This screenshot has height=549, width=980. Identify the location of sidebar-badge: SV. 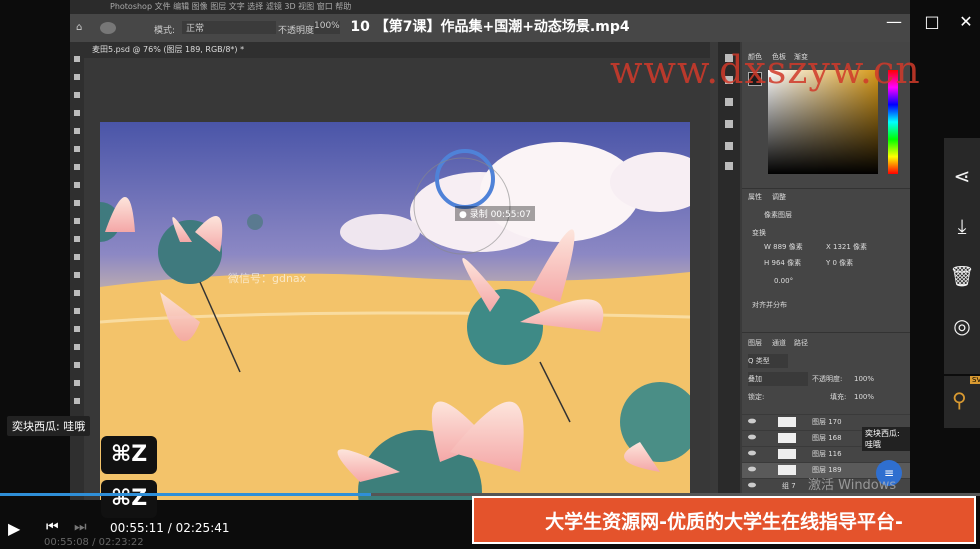
(975, 380).